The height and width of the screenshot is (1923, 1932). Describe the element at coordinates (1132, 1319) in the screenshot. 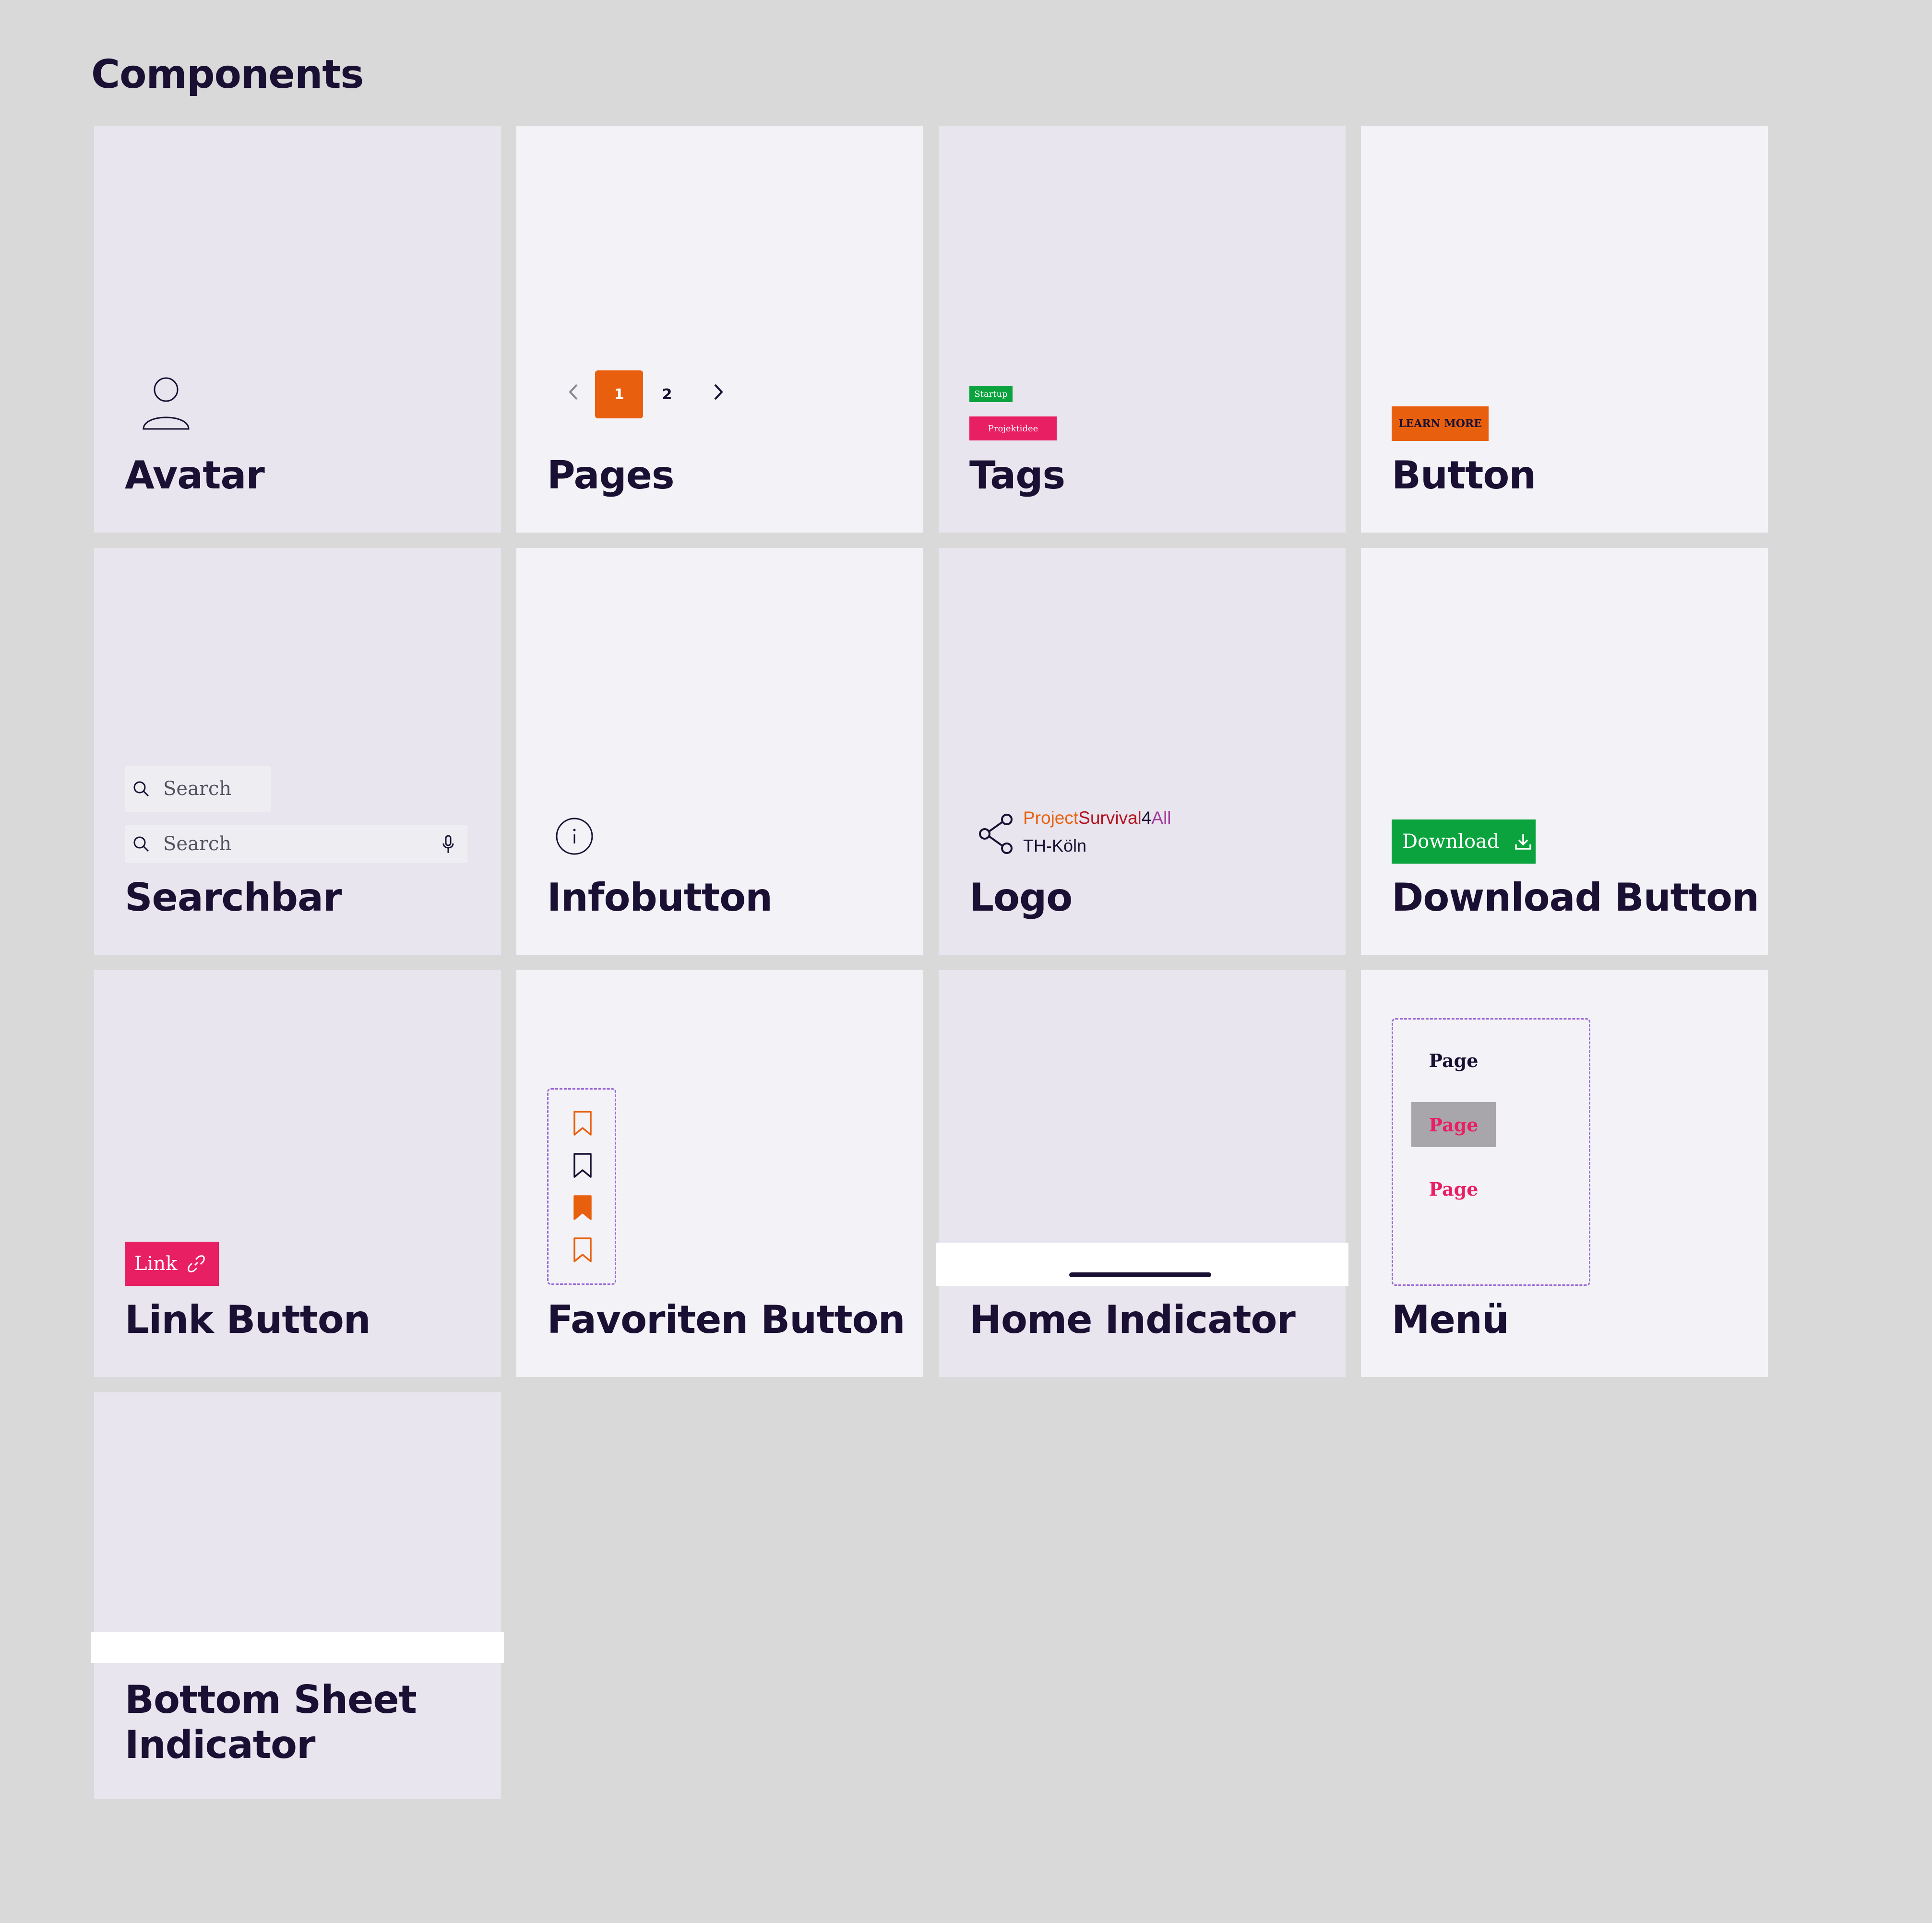

I see `card-title: Home Indicator` at that location.